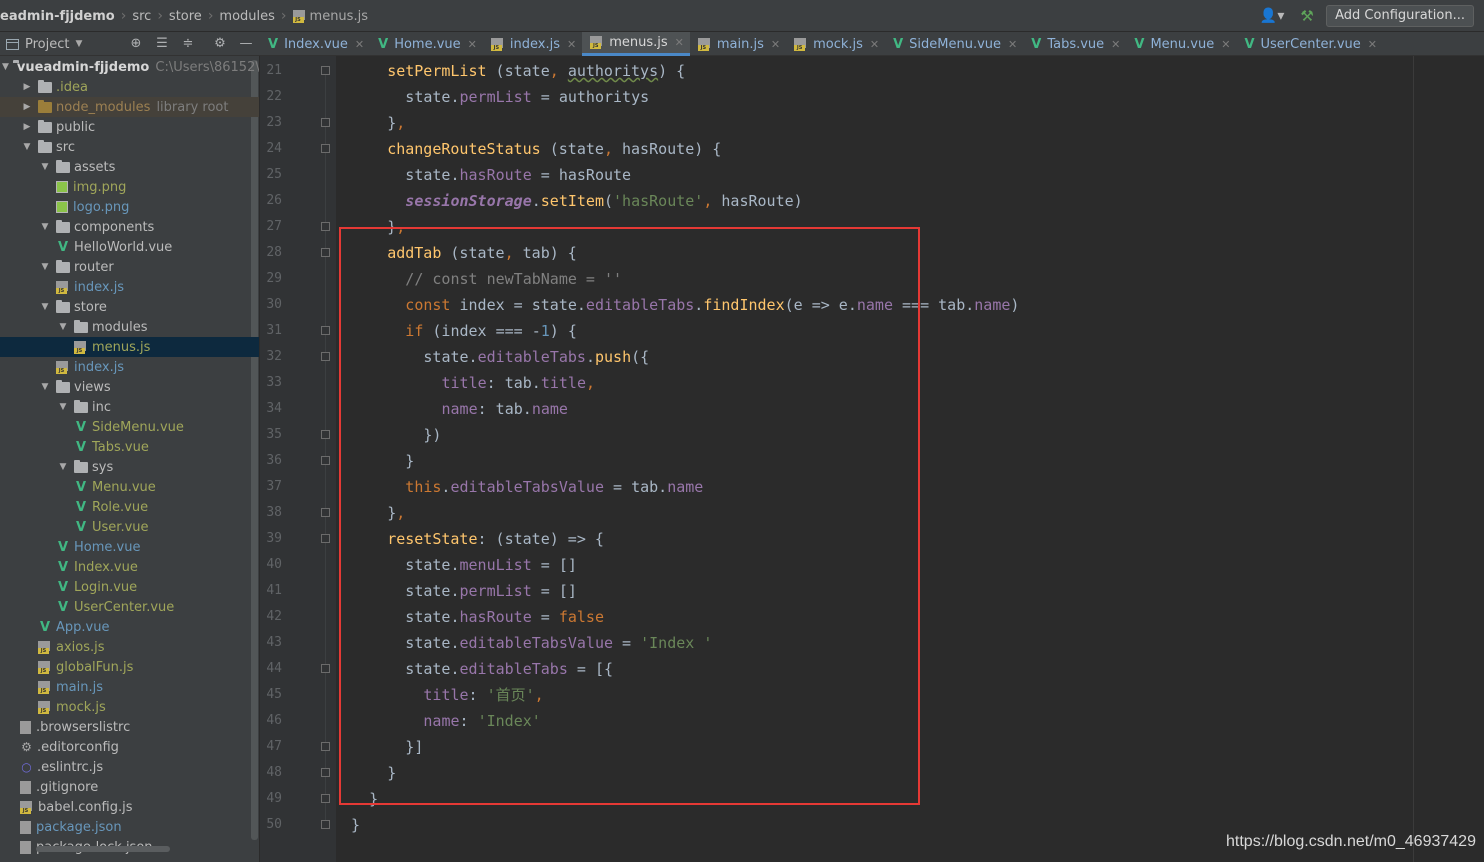  Describe the element at coordinates (129, 187) in the screenshot. I see `tree-item: img.png` at that location.